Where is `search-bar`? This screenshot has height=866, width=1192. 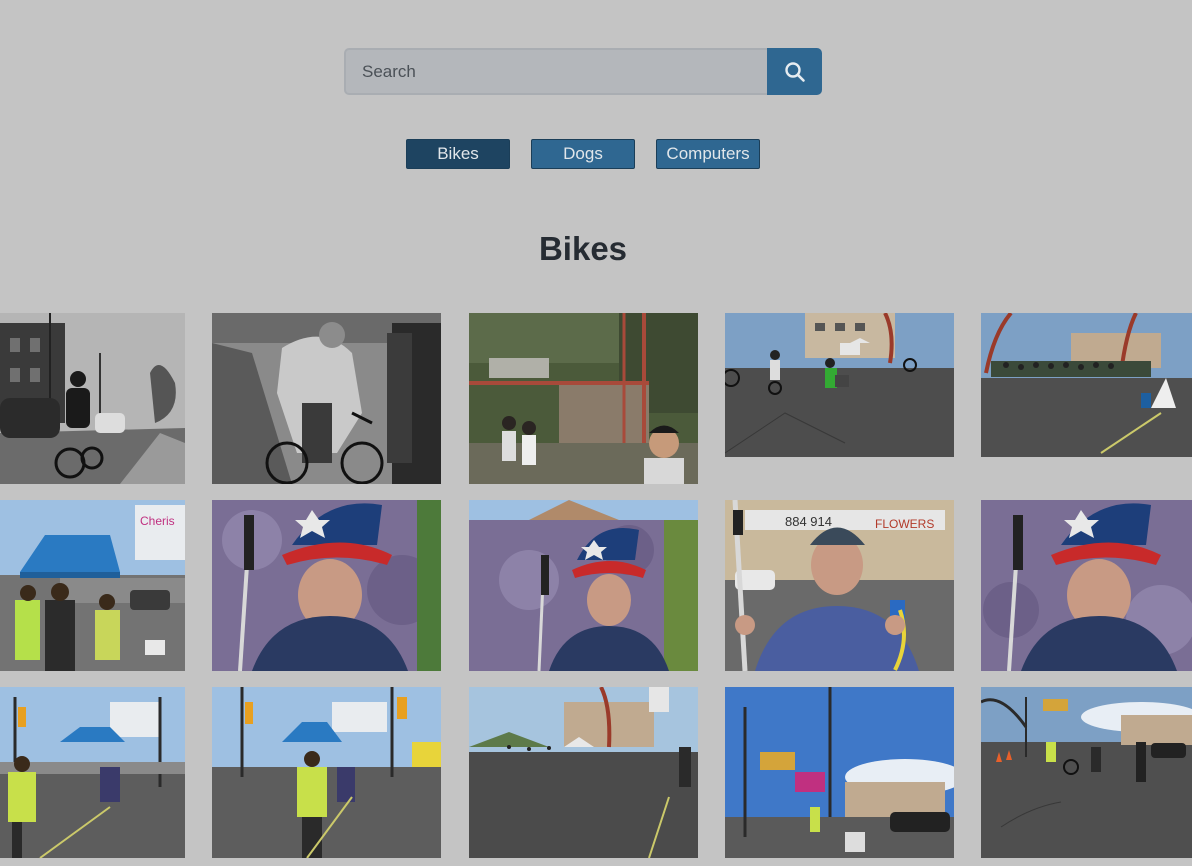
search-bar is located at coordinates (583, 71).